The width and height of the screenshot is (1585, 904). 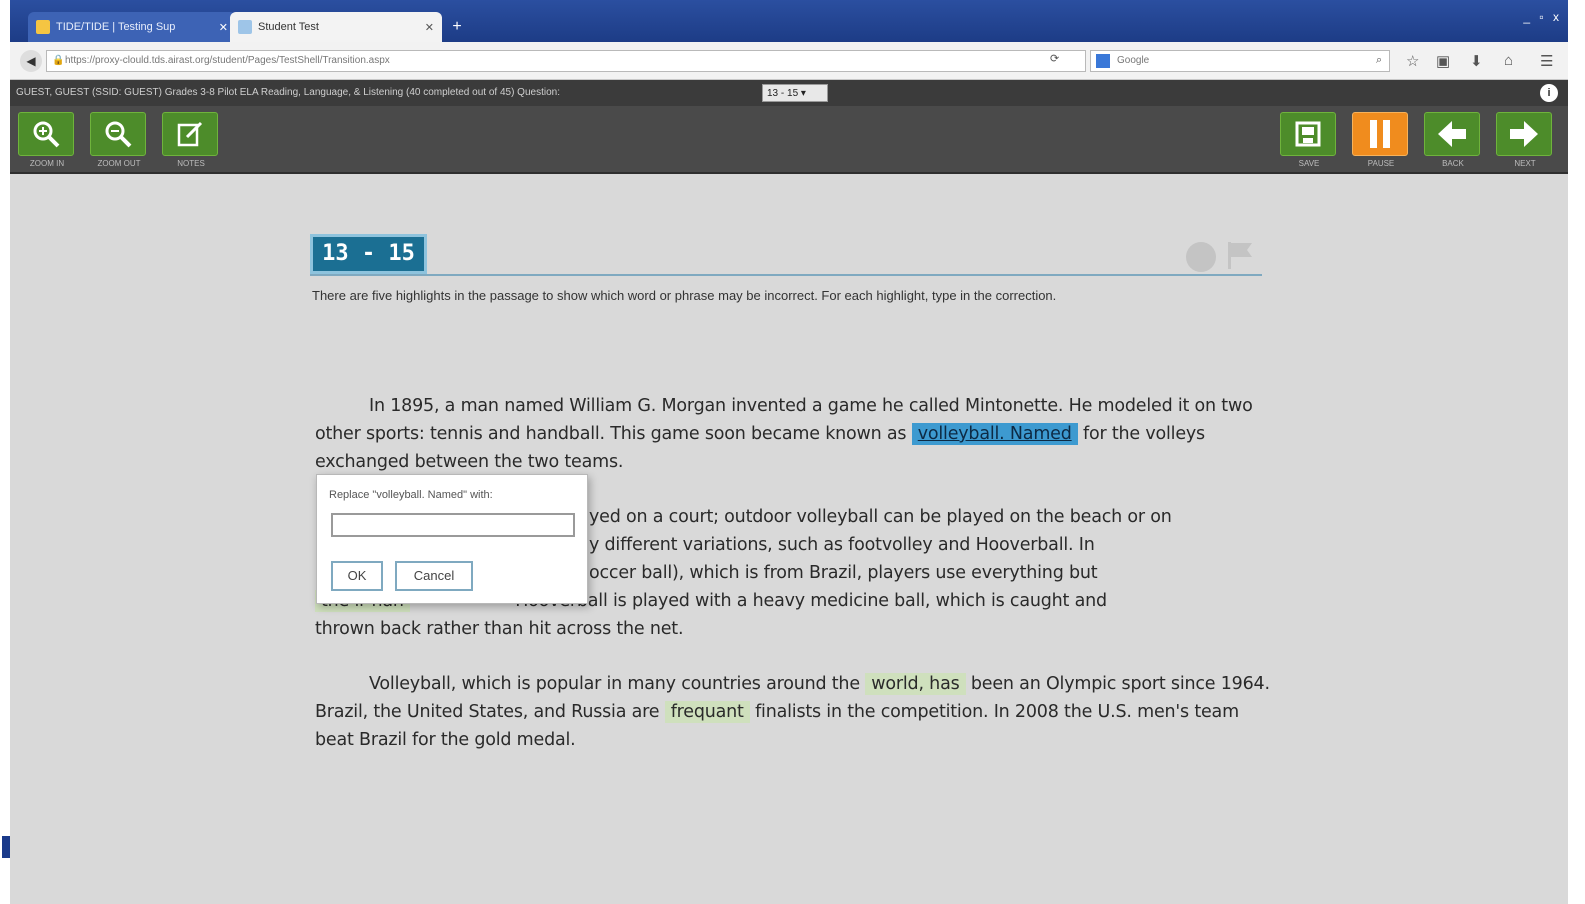 What do you see at coordinates (1525, 163) in the screenshot?
I see `next-label: NEXT` at bounding box center [1525, 163].